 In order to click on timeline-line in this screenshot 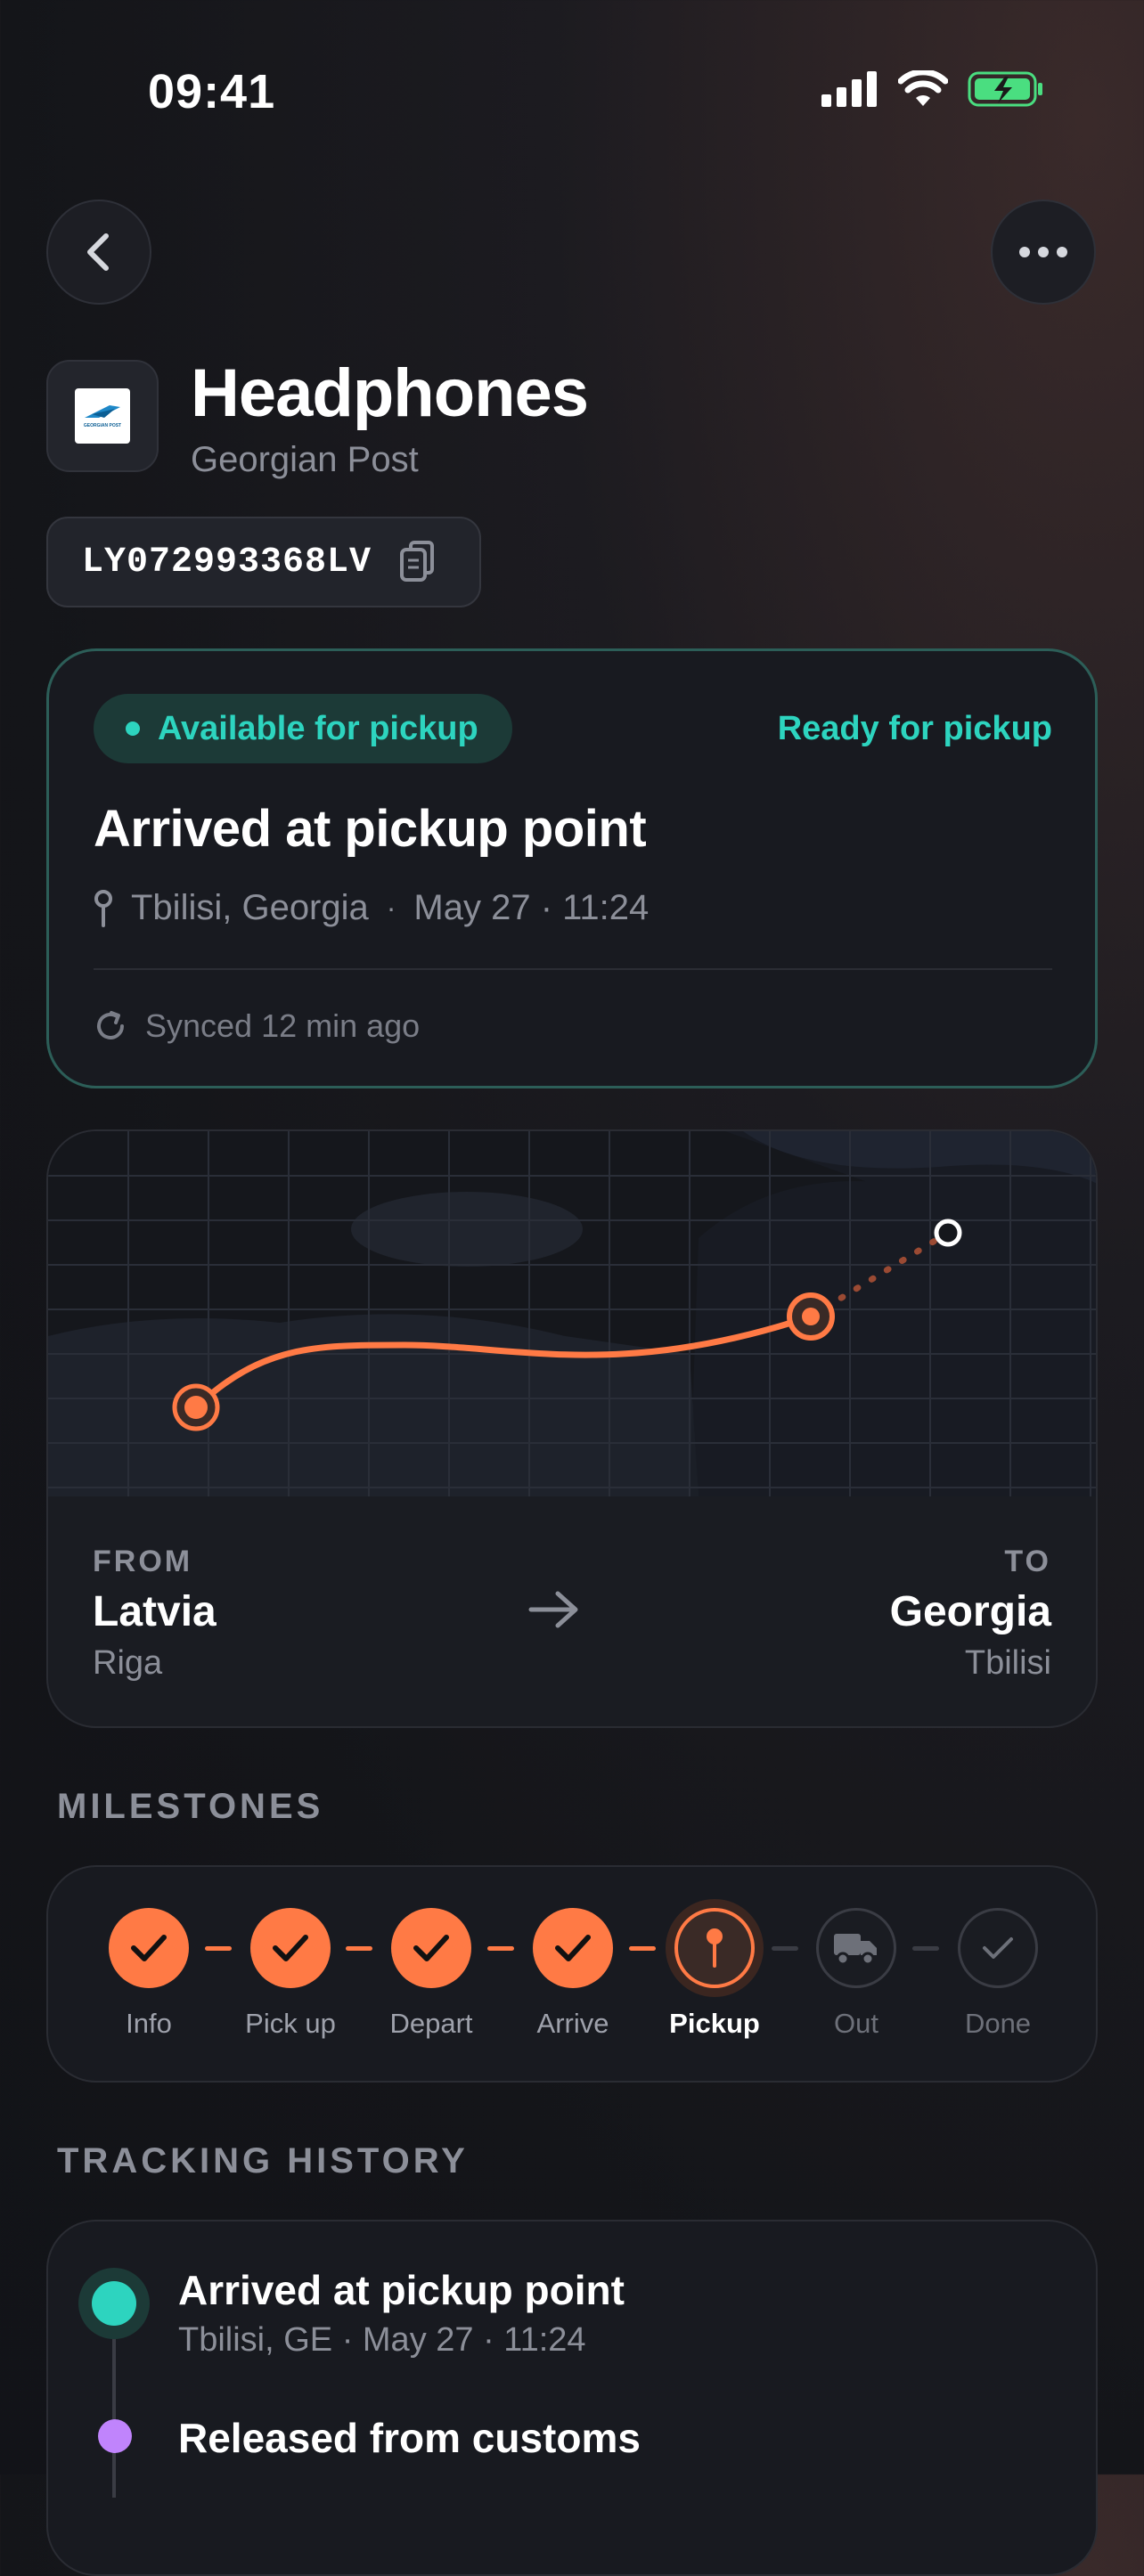, I will do `click(114, 2408)`.